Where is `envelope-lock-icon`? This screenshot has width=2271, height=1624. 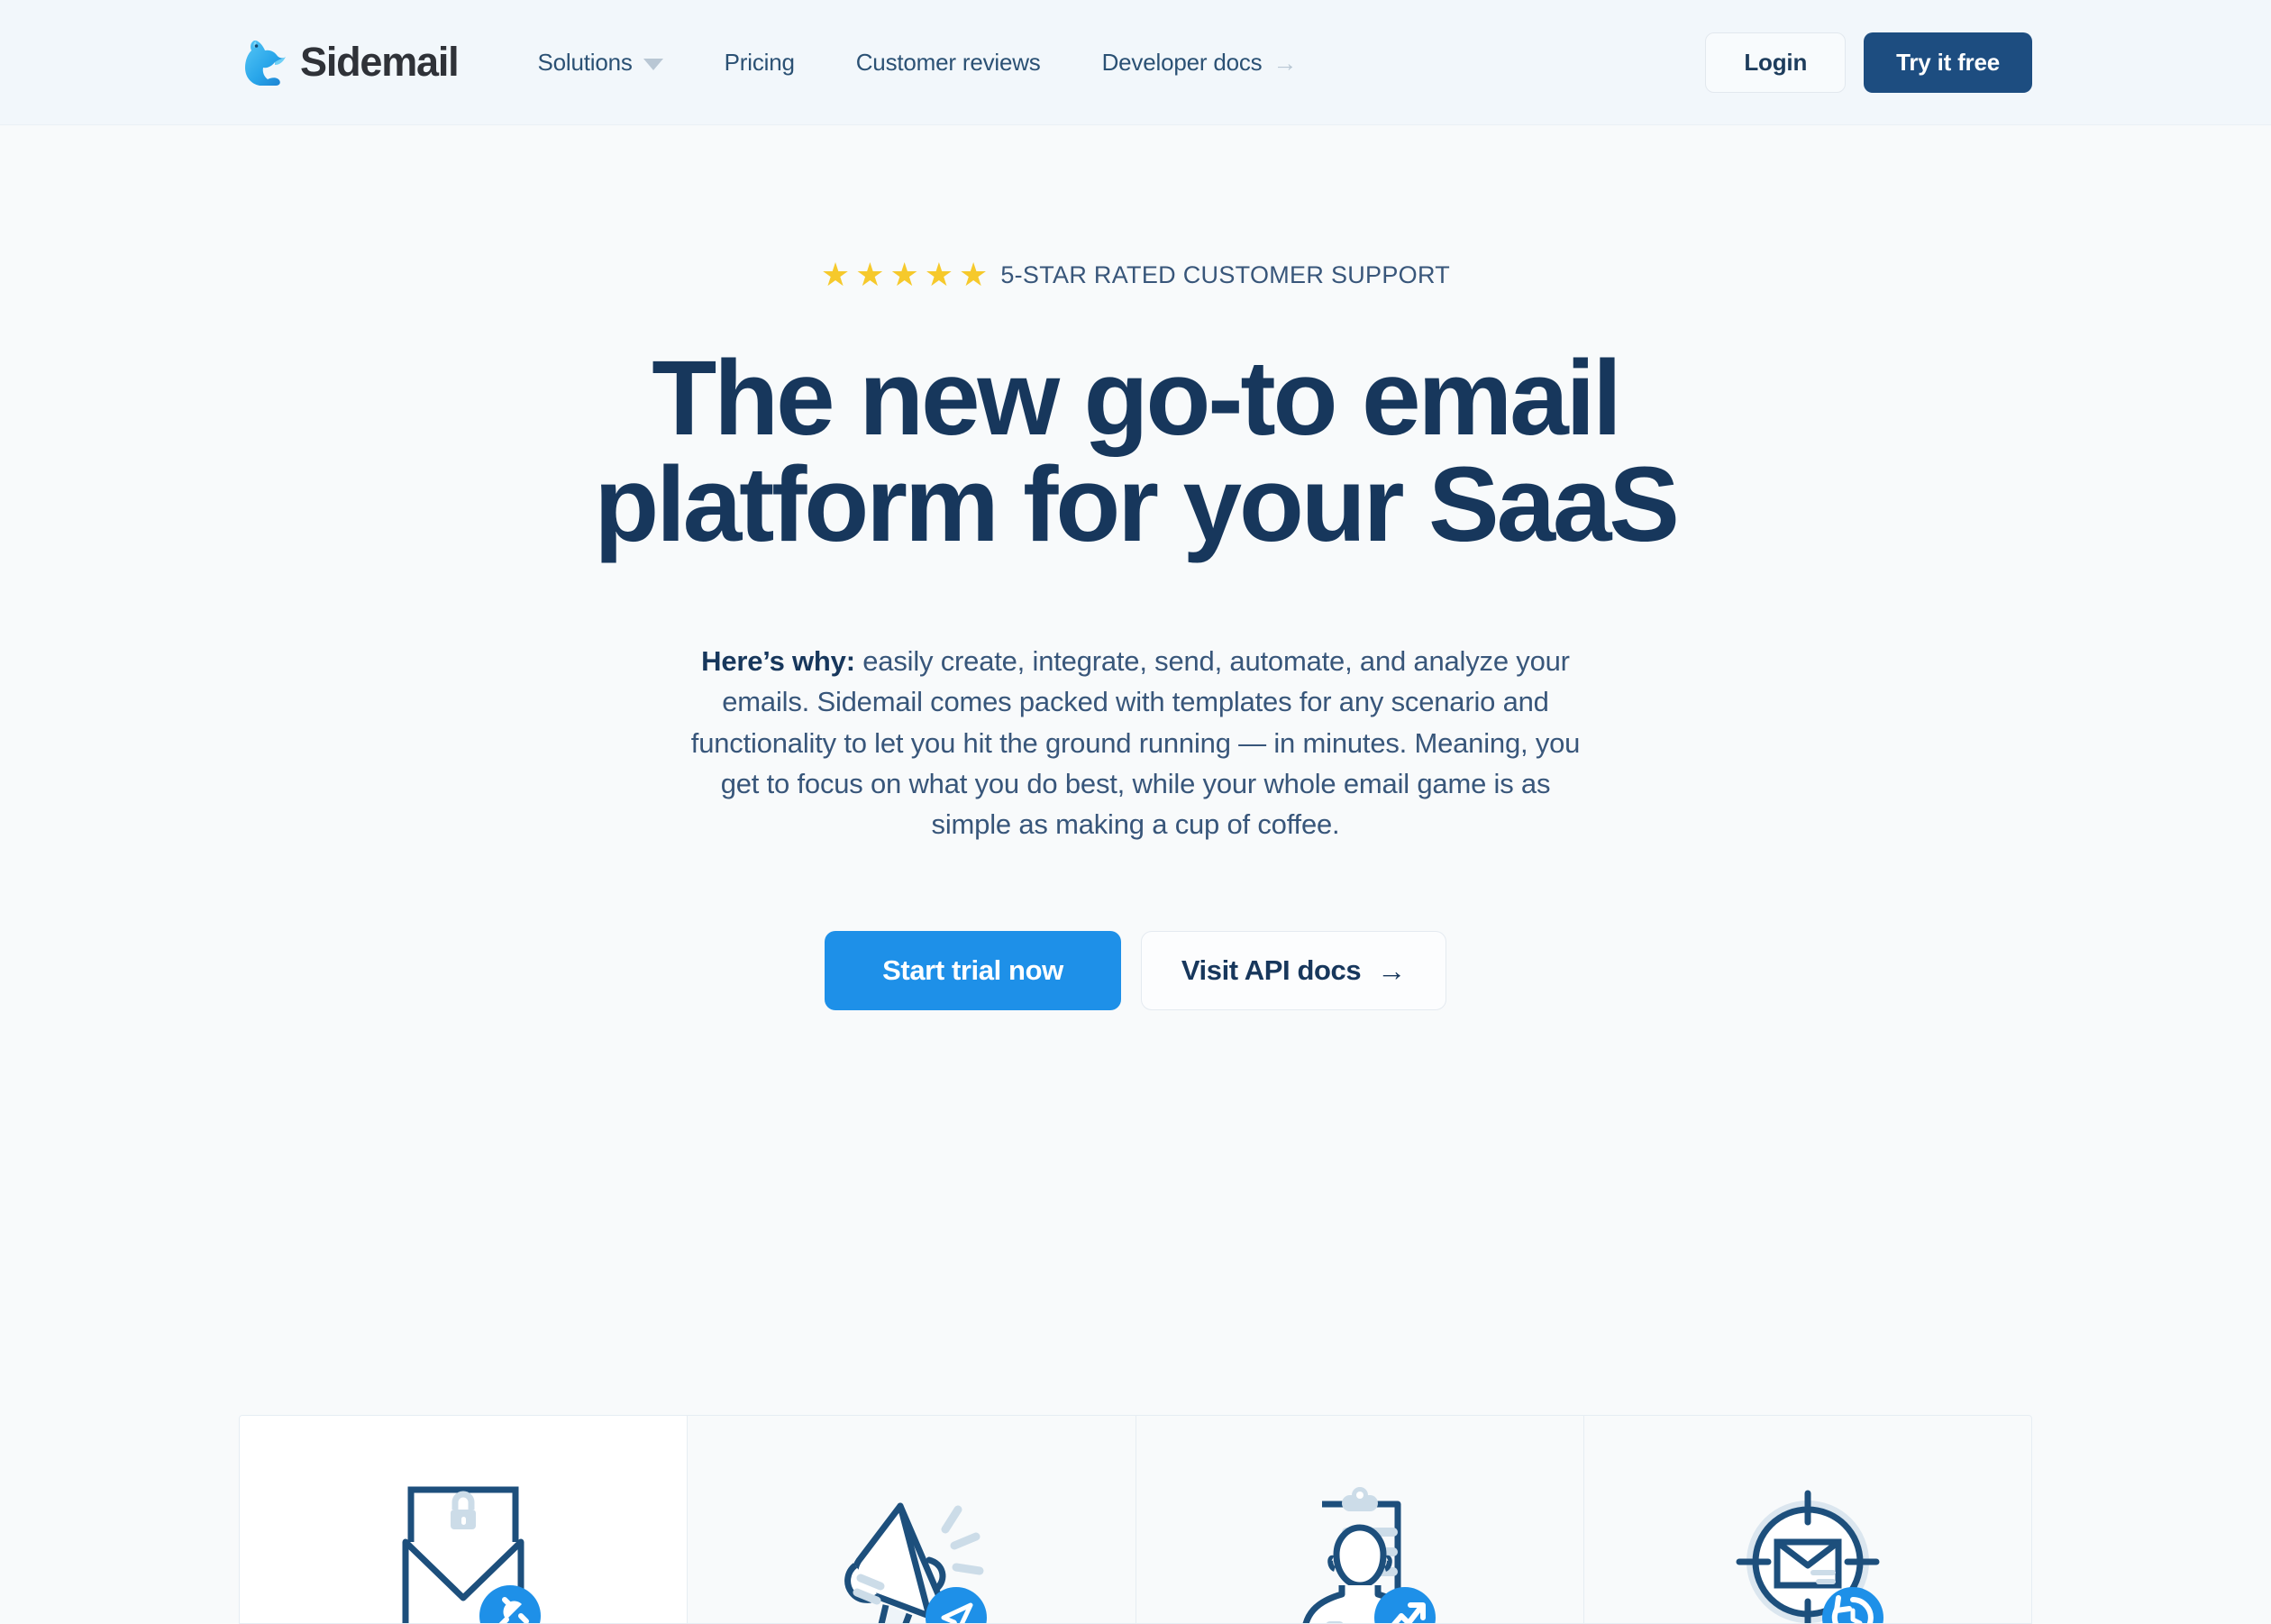
envelope-lock-icon is located at coordinates (472, 1554).